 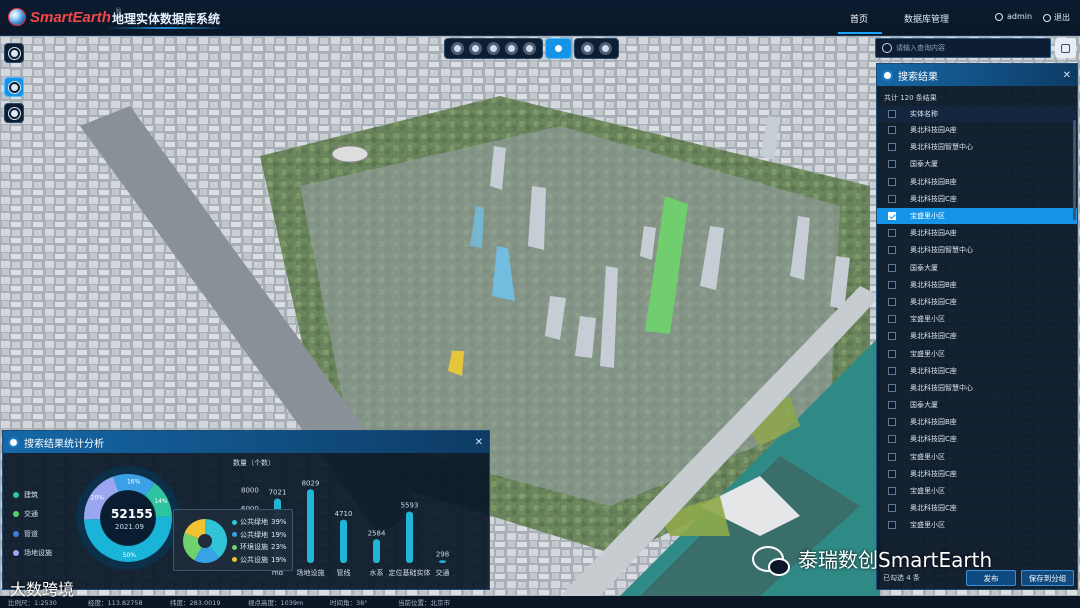 What do you see at coordinates (115, 603) in the screenshot?
I see `status-longitude: 经度：113.82758` at bounding box center [115, 603].